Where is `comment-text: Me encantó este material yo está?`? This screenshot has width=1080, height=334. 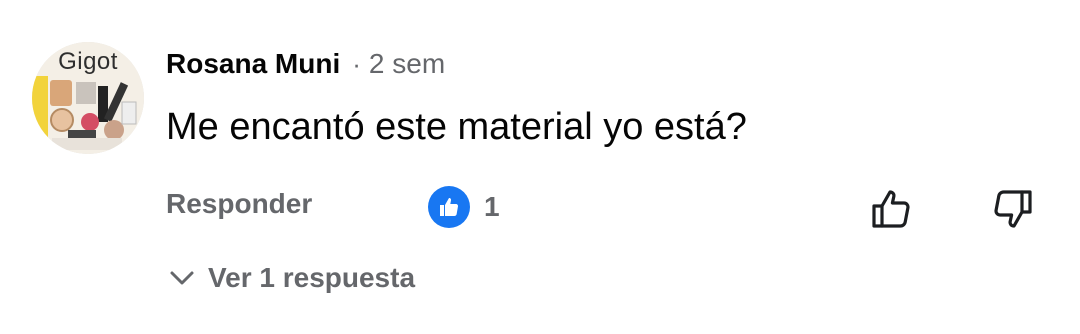
comment-text: Me encantó este material yo está? is located at coordinates (456, 127).